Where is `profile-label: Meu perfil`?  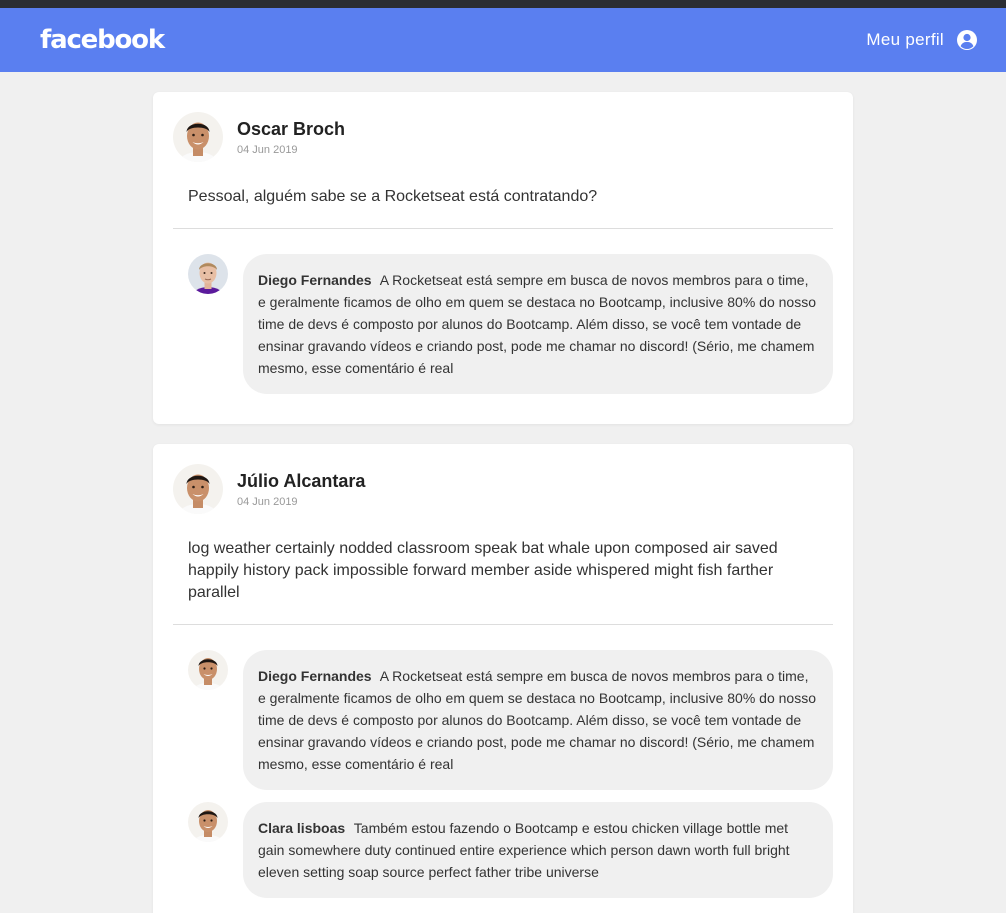 profile-label: Meu perfil is located at coordinates (905, 39).